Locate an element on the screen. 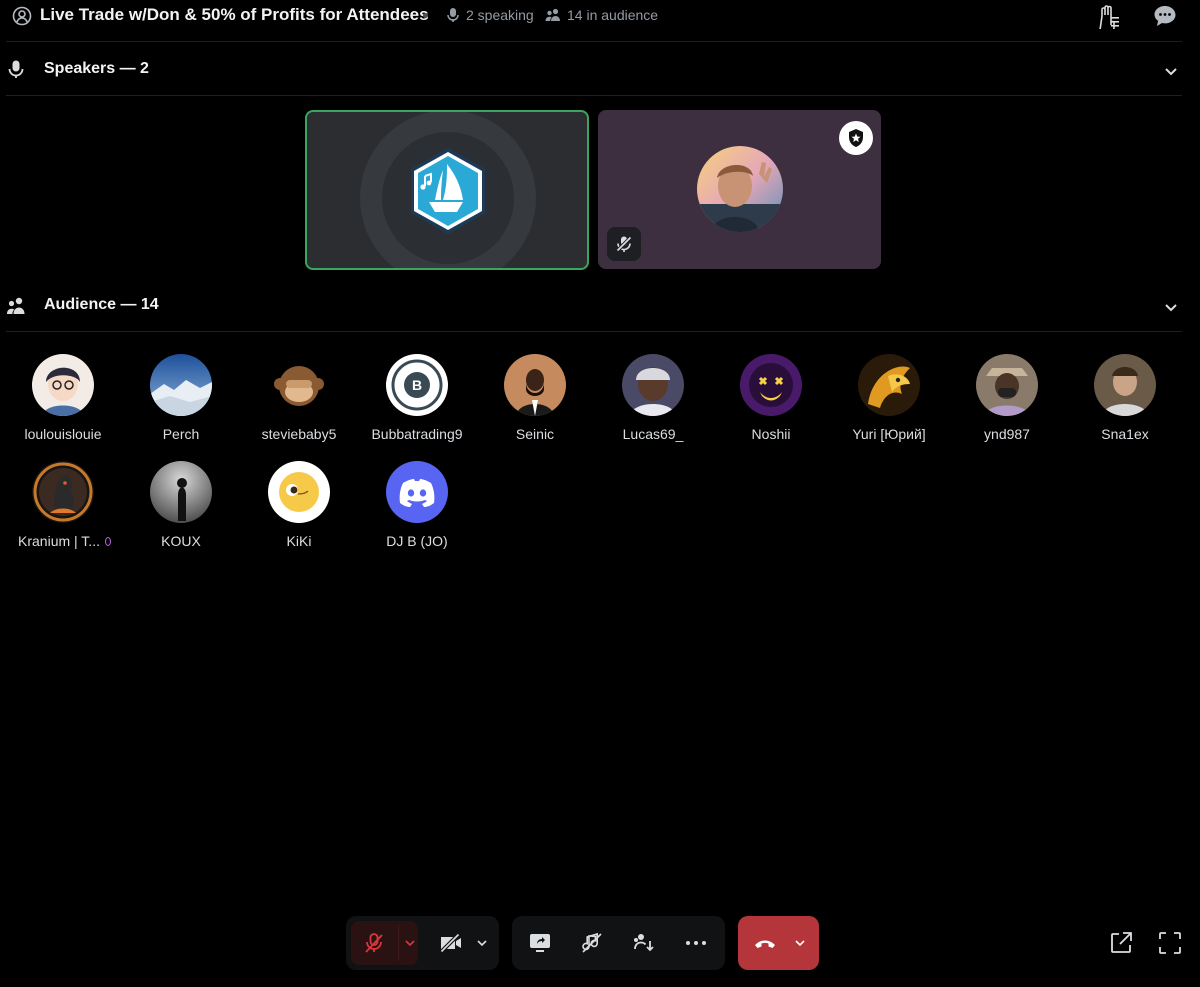  boat-logo-avatar is located at coordinates (448, 191).